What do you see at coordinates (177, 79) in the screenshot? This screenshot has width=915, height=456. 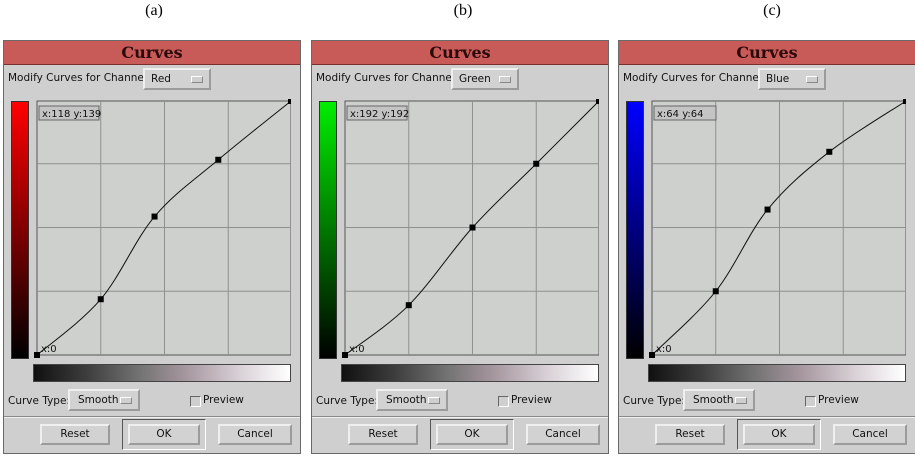 I see `channel-dropdown: Red` at bounding box center [177, 79].